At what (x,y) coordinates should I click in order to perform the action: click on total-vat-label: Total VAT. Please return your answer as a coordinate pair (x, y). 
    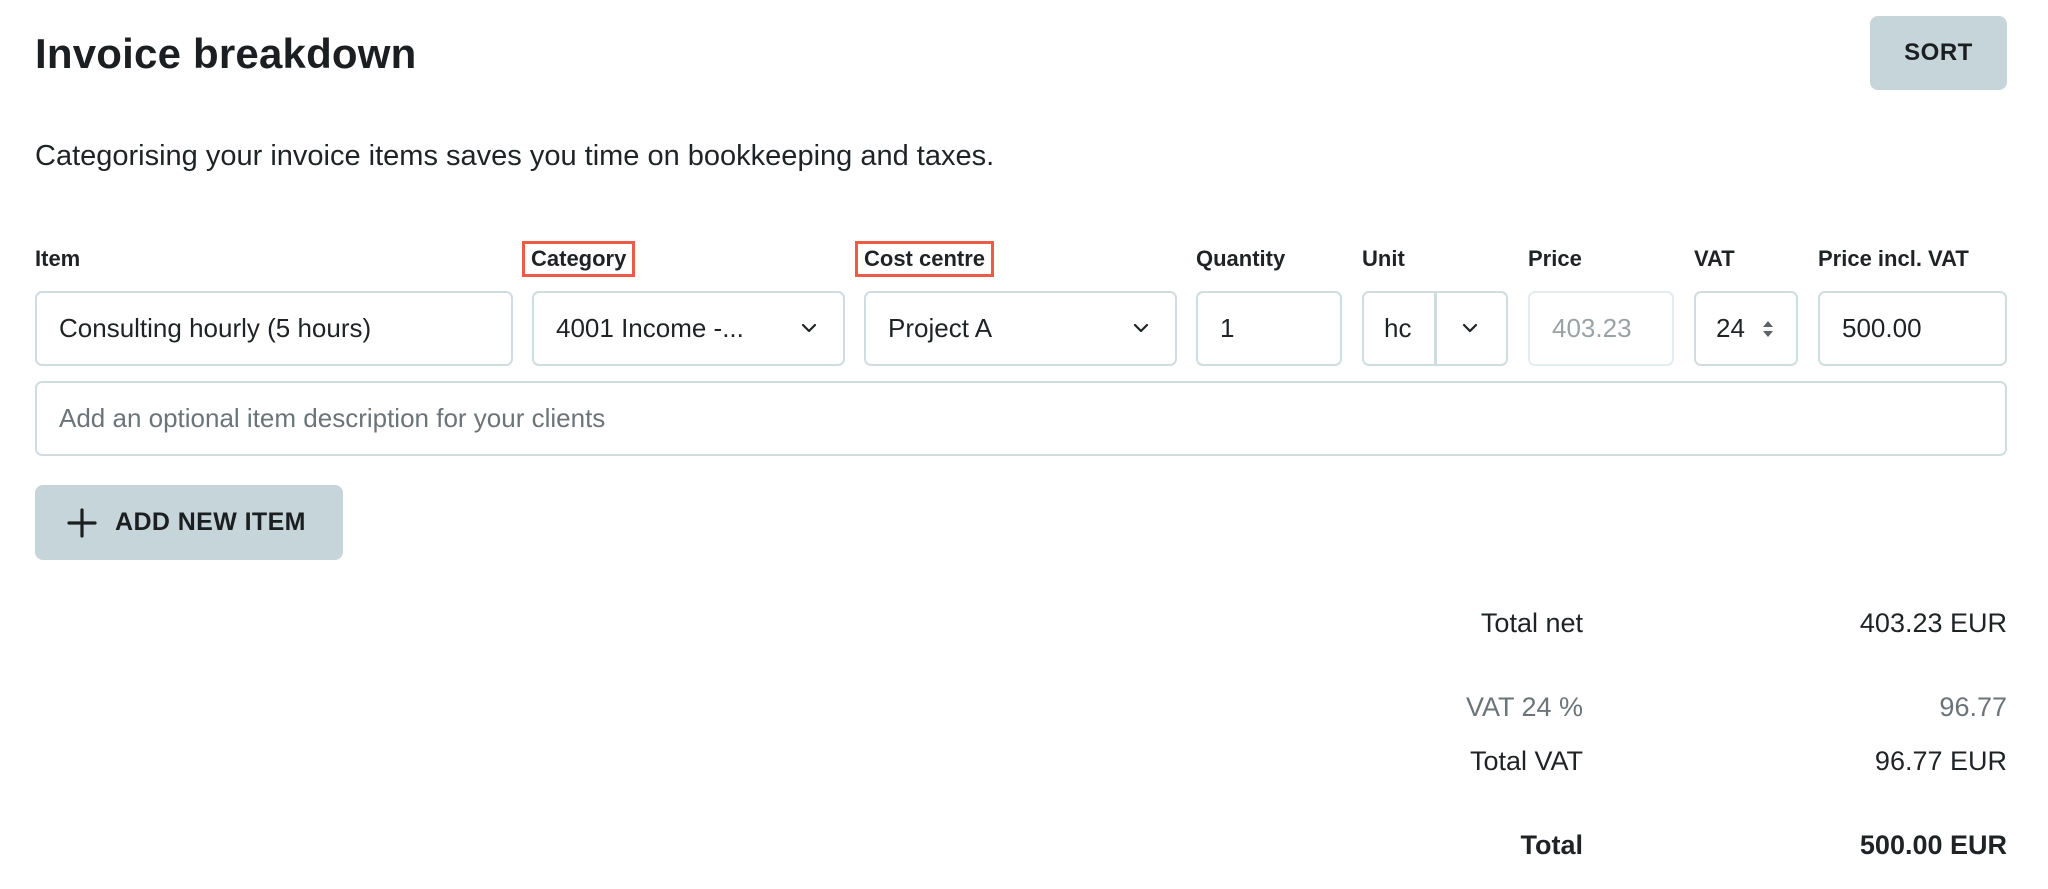
    Looking at the image, I should click on (1526, 761).